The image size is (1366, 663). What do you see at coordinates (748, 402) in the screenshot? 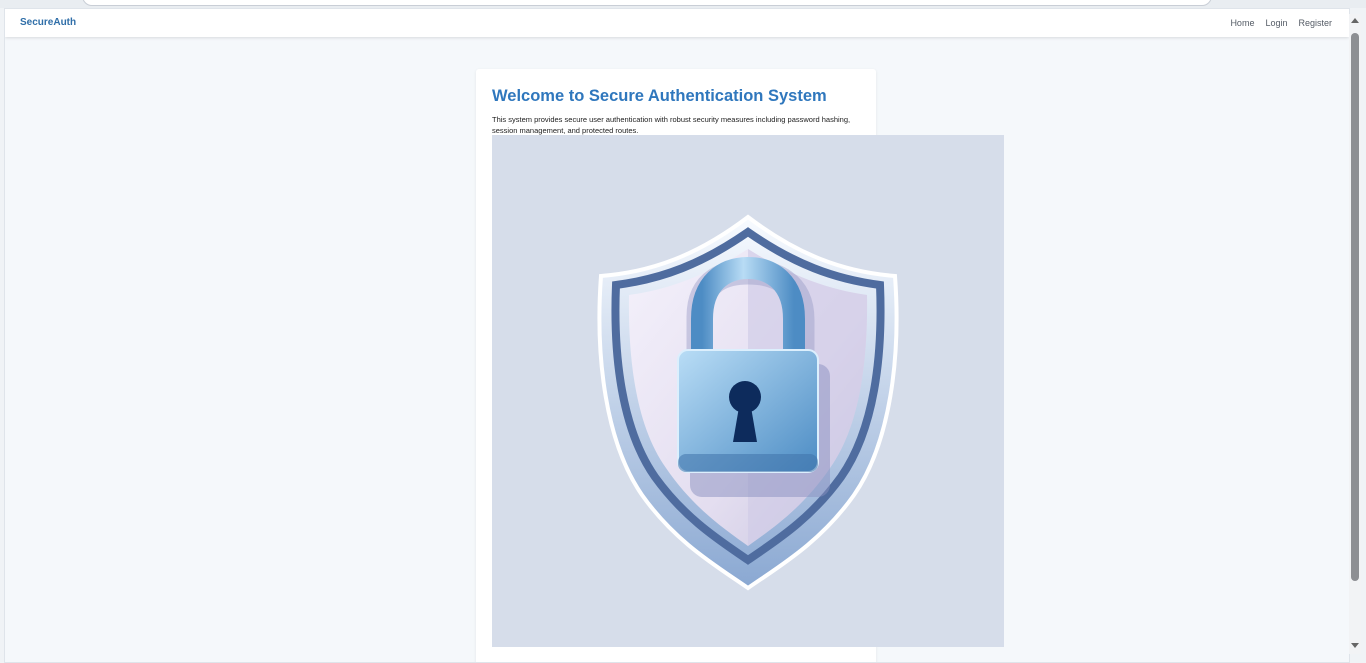
I see `shield-lock-icon` at bounding box center [748, 402].